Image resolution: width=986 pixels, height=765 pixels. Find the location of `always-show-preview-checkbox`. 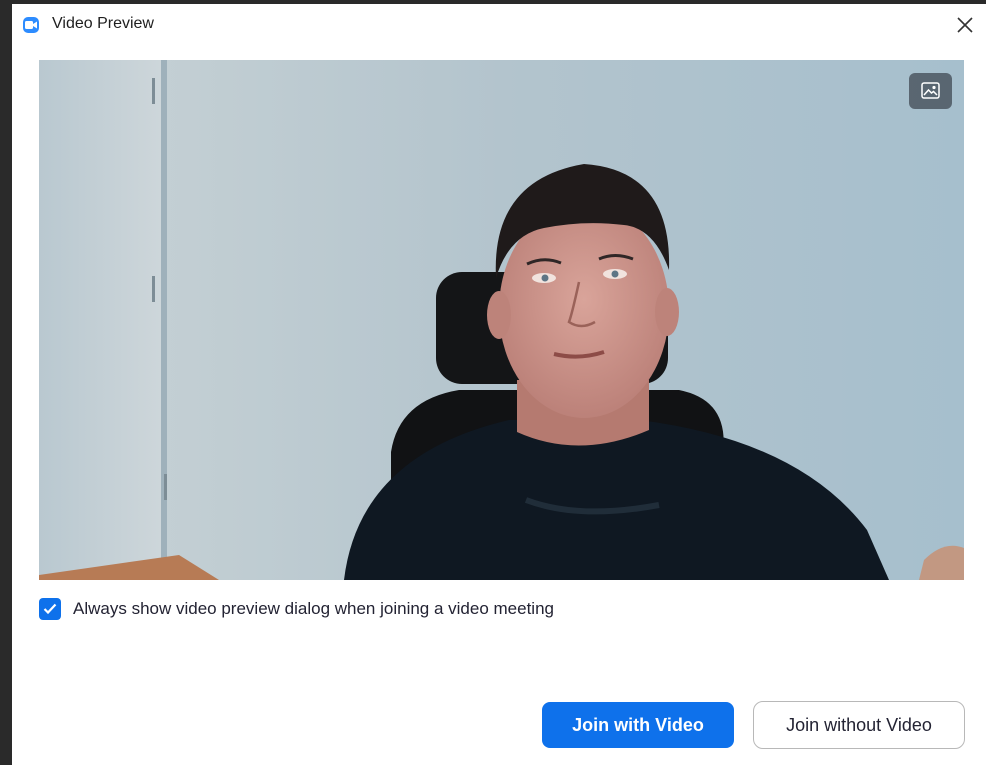

always-show-preview-checkbox is located at coordinates (50, 609).